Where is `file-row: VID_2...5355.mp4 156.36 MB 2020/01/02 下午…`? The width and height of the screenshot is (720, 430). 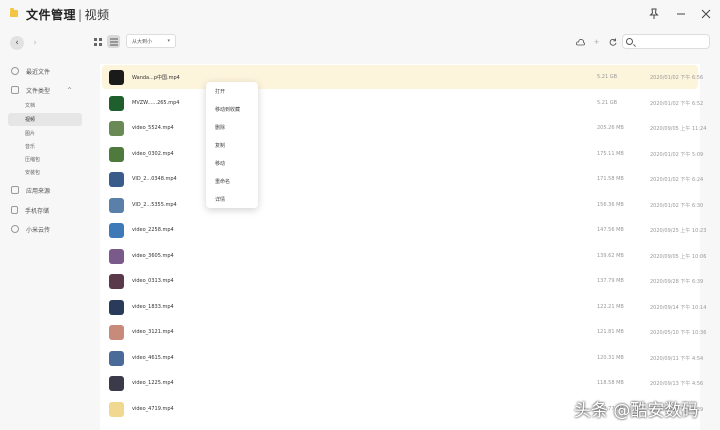 file-row: VID_2...5355.mp4 156.36 MB 2020/01/02 下午… is located at coordinates (402, 205).